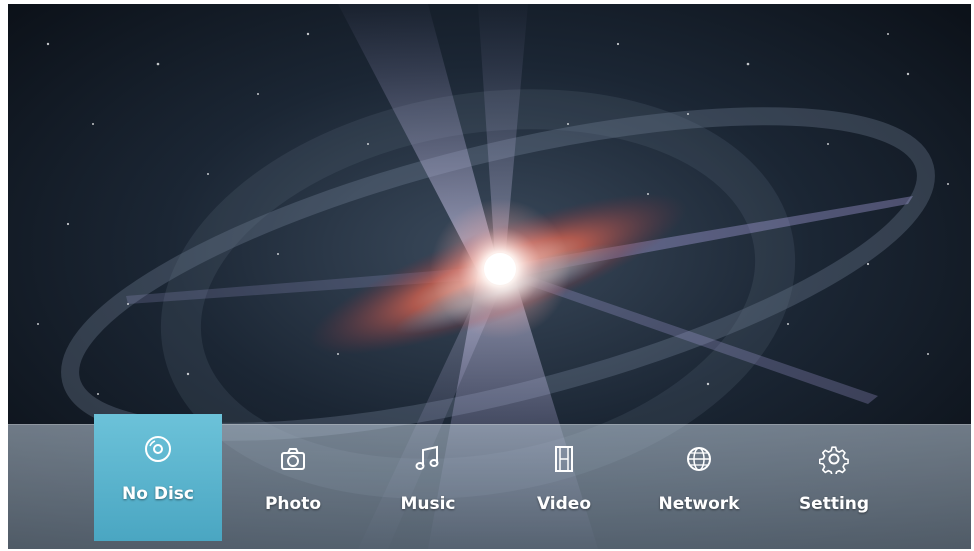  Describe the element at coordinates (158, 449) in the screenshot. I see `disc-icon` at that location.